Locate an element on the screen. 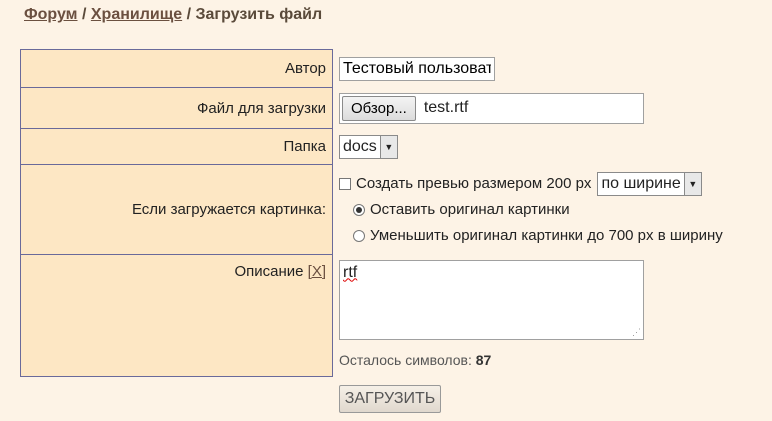 The image size is (772, 421). folder-label: Папка is located at coordinates (176, 146).